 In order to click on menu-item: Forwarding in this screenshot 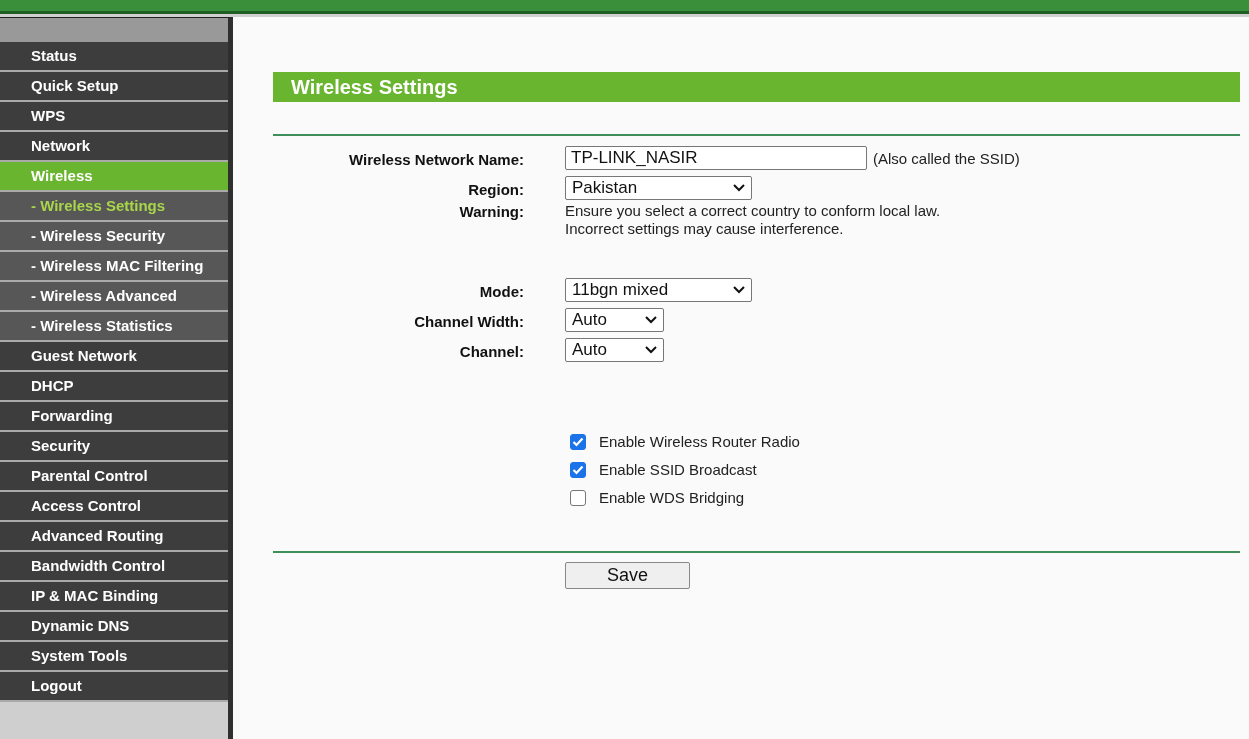, I will do `click(114, 417)`.